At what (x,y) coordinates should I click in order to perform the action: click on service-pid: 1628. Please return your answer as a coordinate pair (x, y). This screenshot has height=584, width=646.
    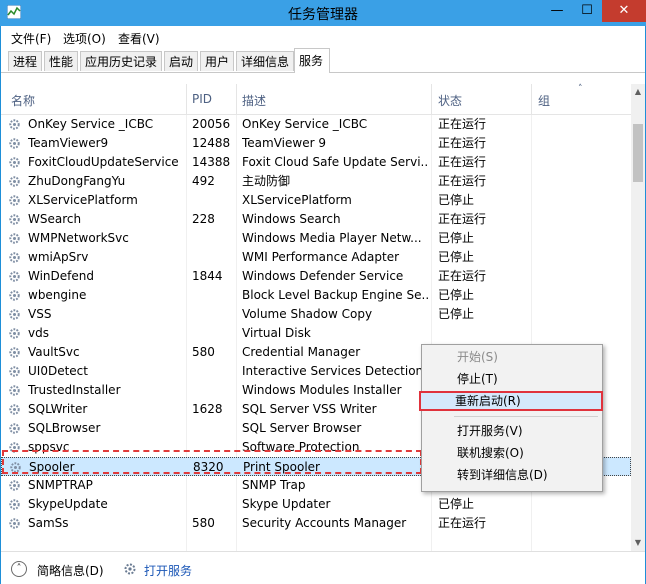
    Looking at the image, I should click on (207, 409).